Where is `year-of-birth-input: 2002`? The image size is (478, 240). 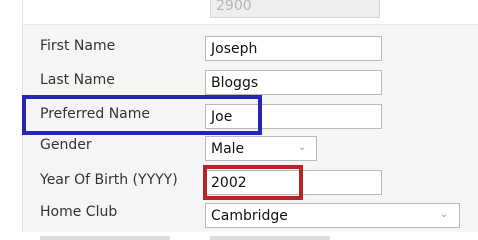
year-of-birth-input: 2002 is located at coordinates (293, 182).